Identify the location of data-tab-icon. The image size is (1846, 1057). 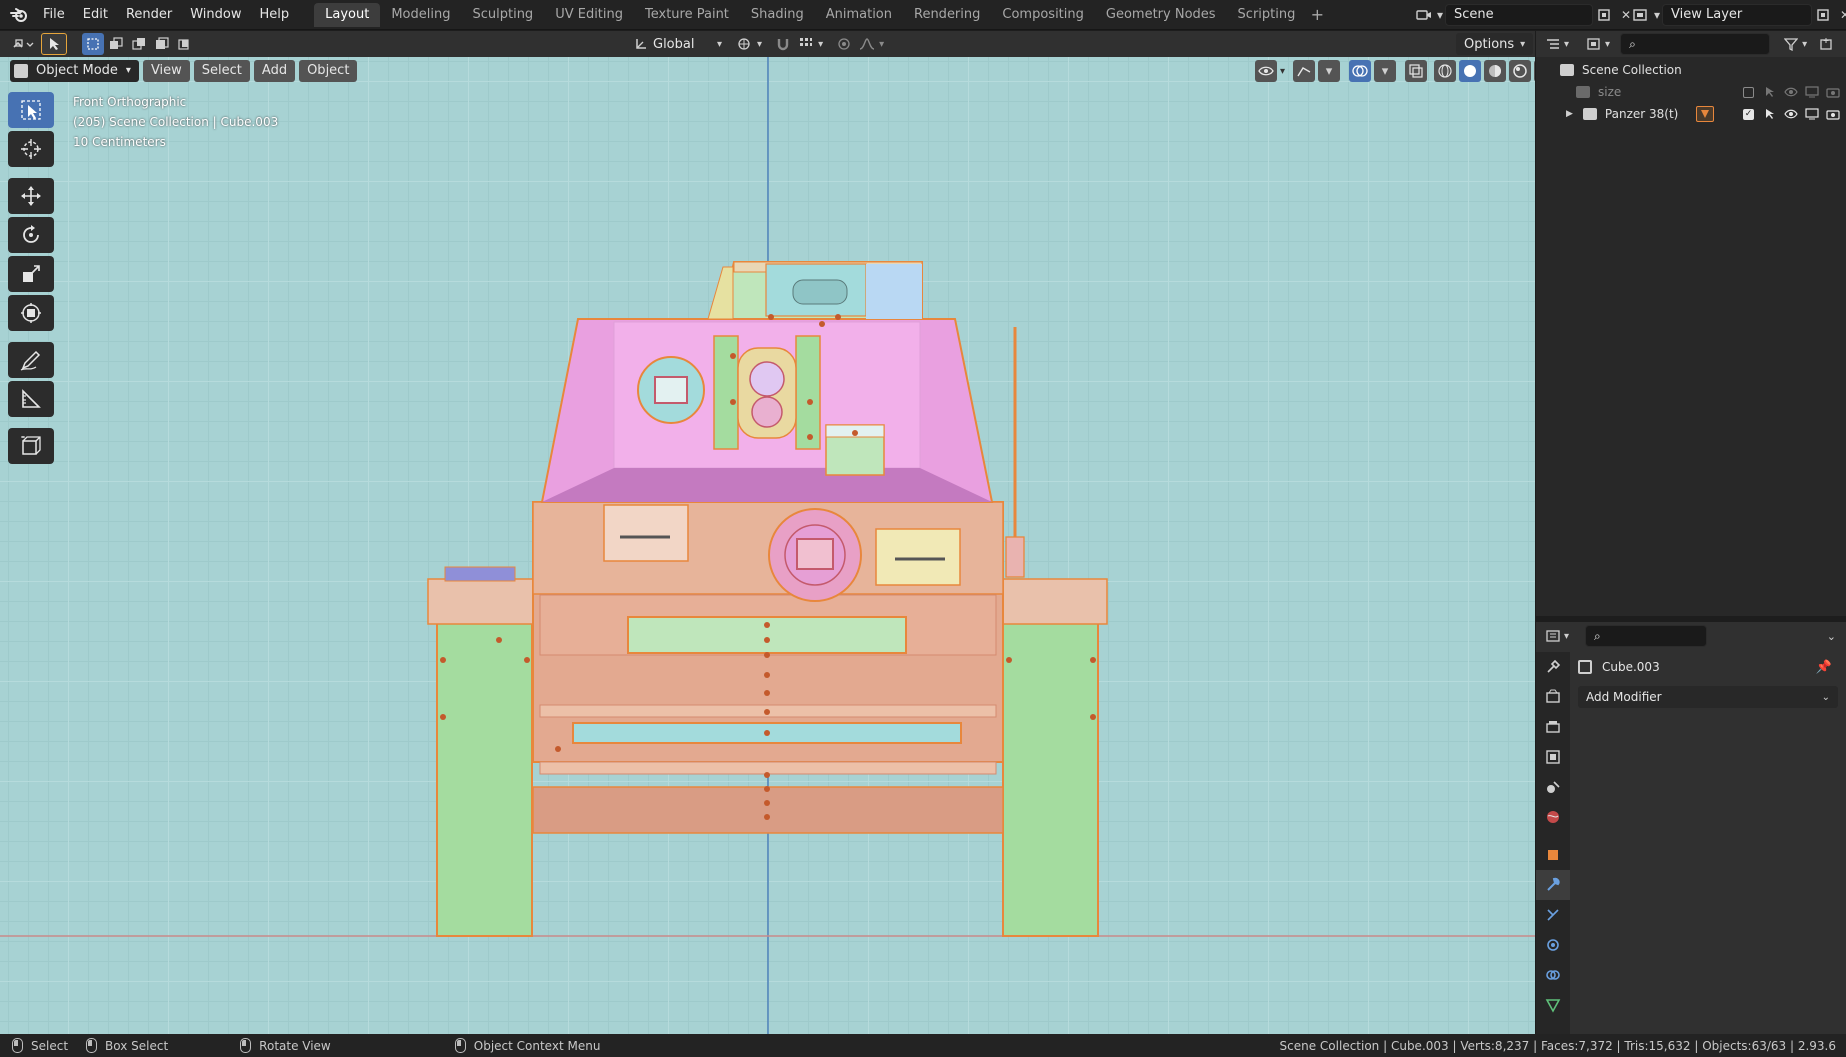
(1553, 1005).